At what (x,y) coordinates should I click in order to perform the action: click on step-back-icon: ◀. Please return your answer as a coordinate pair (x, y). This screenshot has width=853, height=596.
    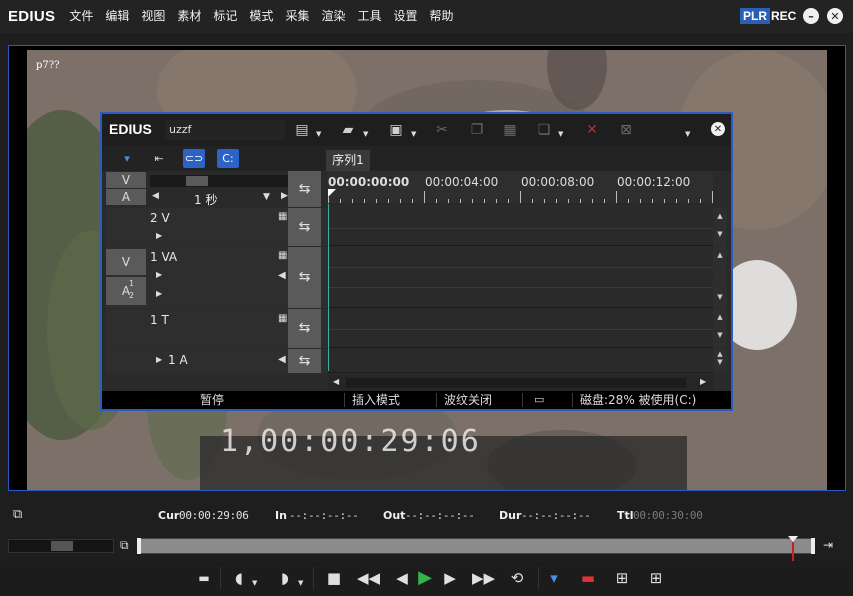
    Looking at the image, I should click on (402, 578).